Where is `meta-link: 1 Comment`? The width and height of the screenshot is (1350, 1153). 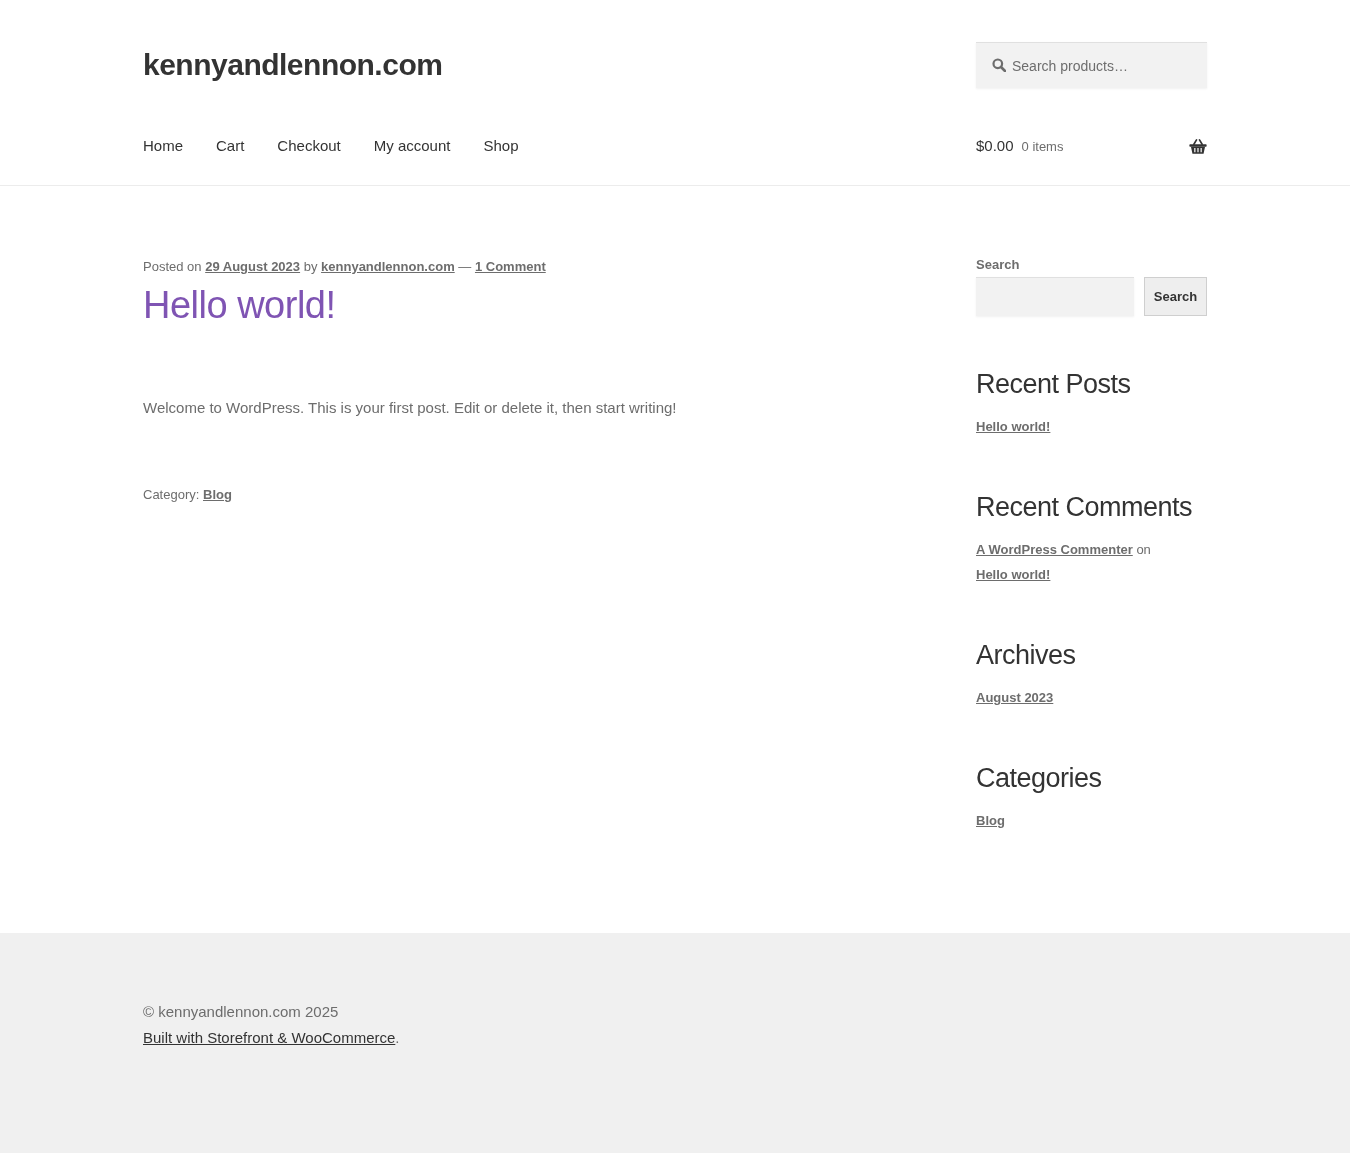
meta-link: 1 Comment is located at coordinates (510, 266).